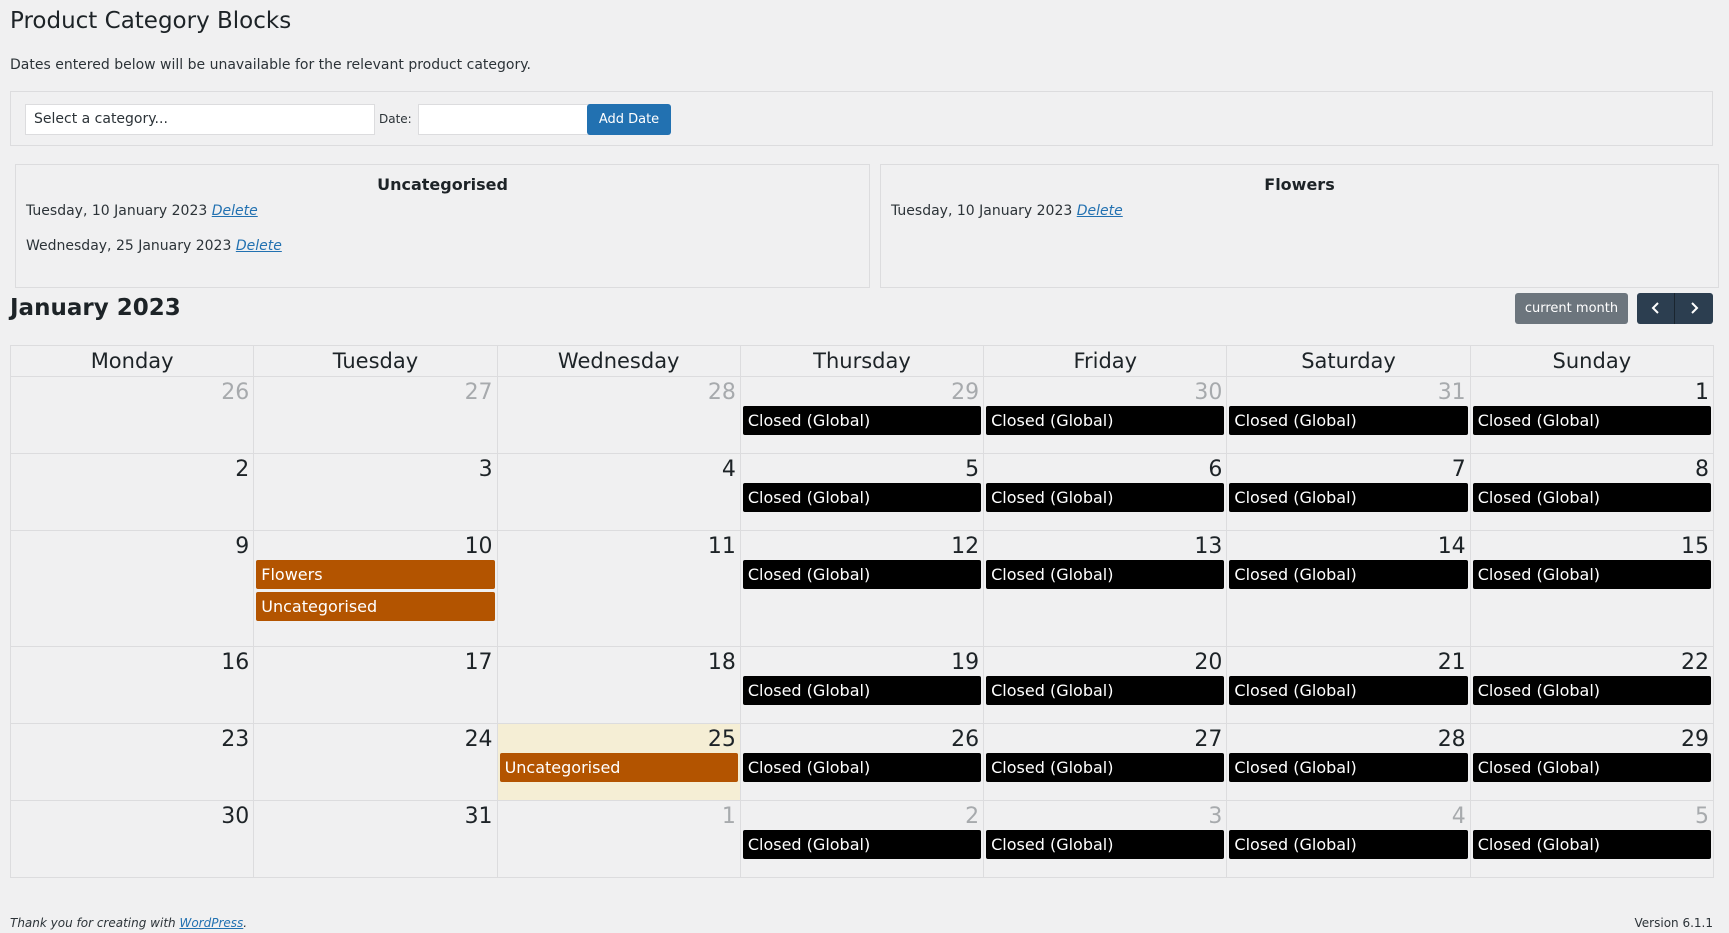  What do you see at coordinates (485, 469) in the screenshot?
I see `day-number: 3` at bounding box center [485, 469].